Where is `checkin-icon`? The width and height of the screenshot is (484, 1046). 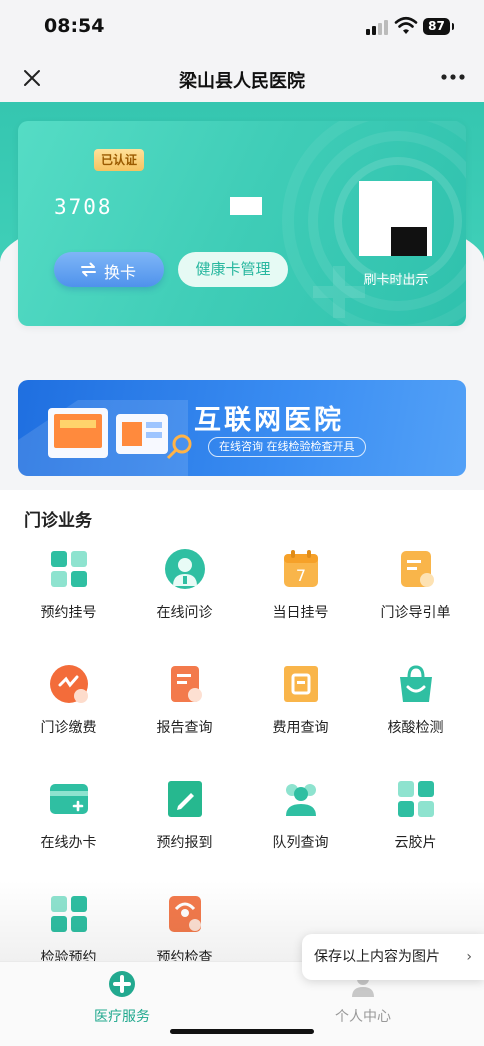 checkin-icon is located at coordinates (185, 799).